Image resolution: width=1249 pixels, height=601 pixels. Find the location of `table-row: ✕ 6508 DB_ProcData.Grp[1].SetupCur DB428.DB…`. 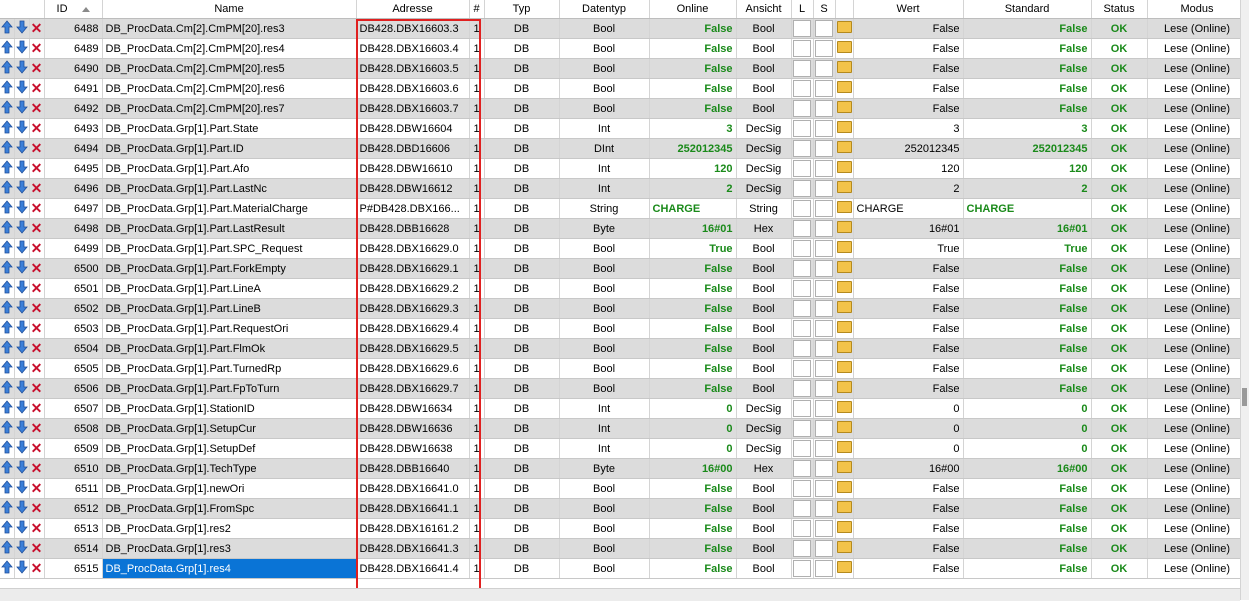

table-row: ✕ 6508 DB_ProcData.Grp[1].SetupCur DB428.DB… is located at coordinates (620, 428).